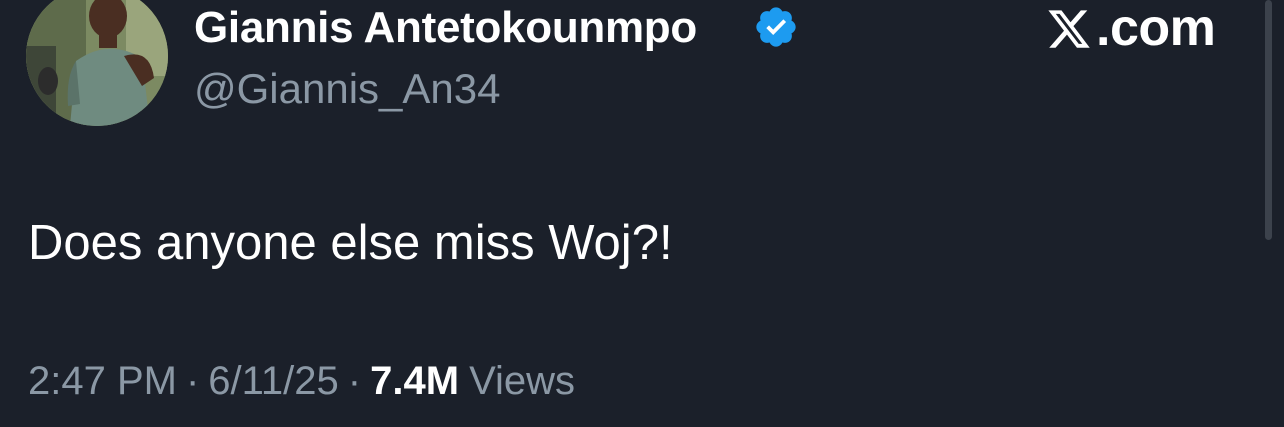 The height and width of the screenshot is (427, 1284). Describe the element at coordinates (1156, 28) in the screenshot. I see `watermark-text: .com` at that location.